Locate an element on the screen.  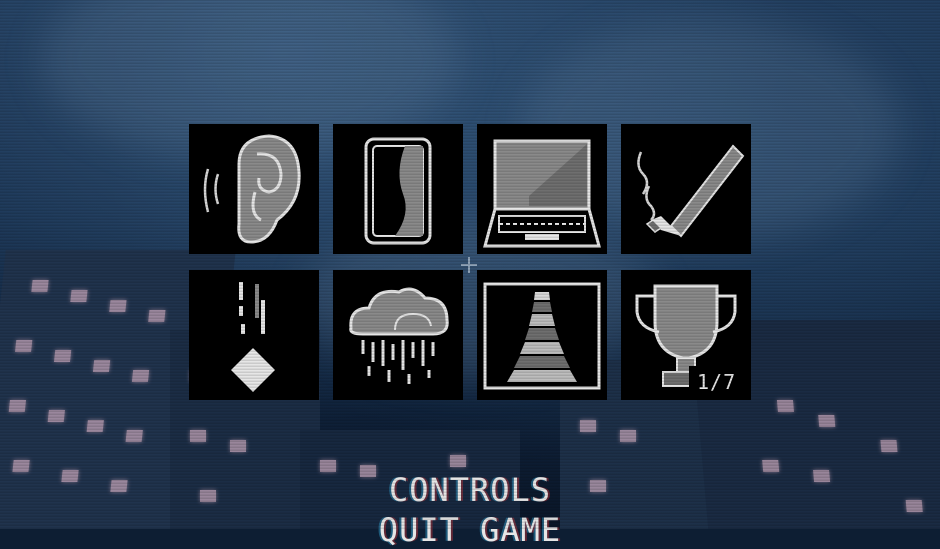
tile-soda-can is located at coordinates (398, 189).